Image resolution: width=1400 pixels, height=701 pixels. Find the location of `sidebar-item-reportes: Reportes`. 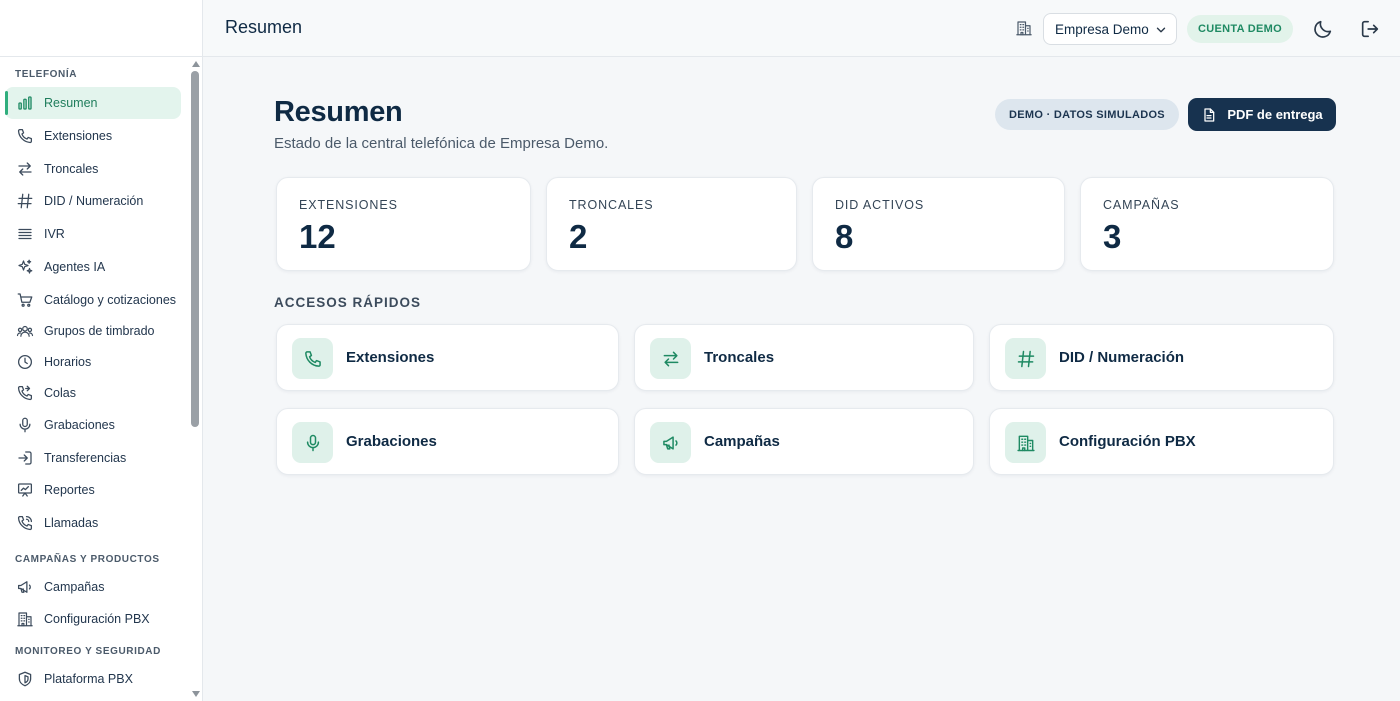

sidebar-item-reportes: Reportes is located at coordinates (93, 490).